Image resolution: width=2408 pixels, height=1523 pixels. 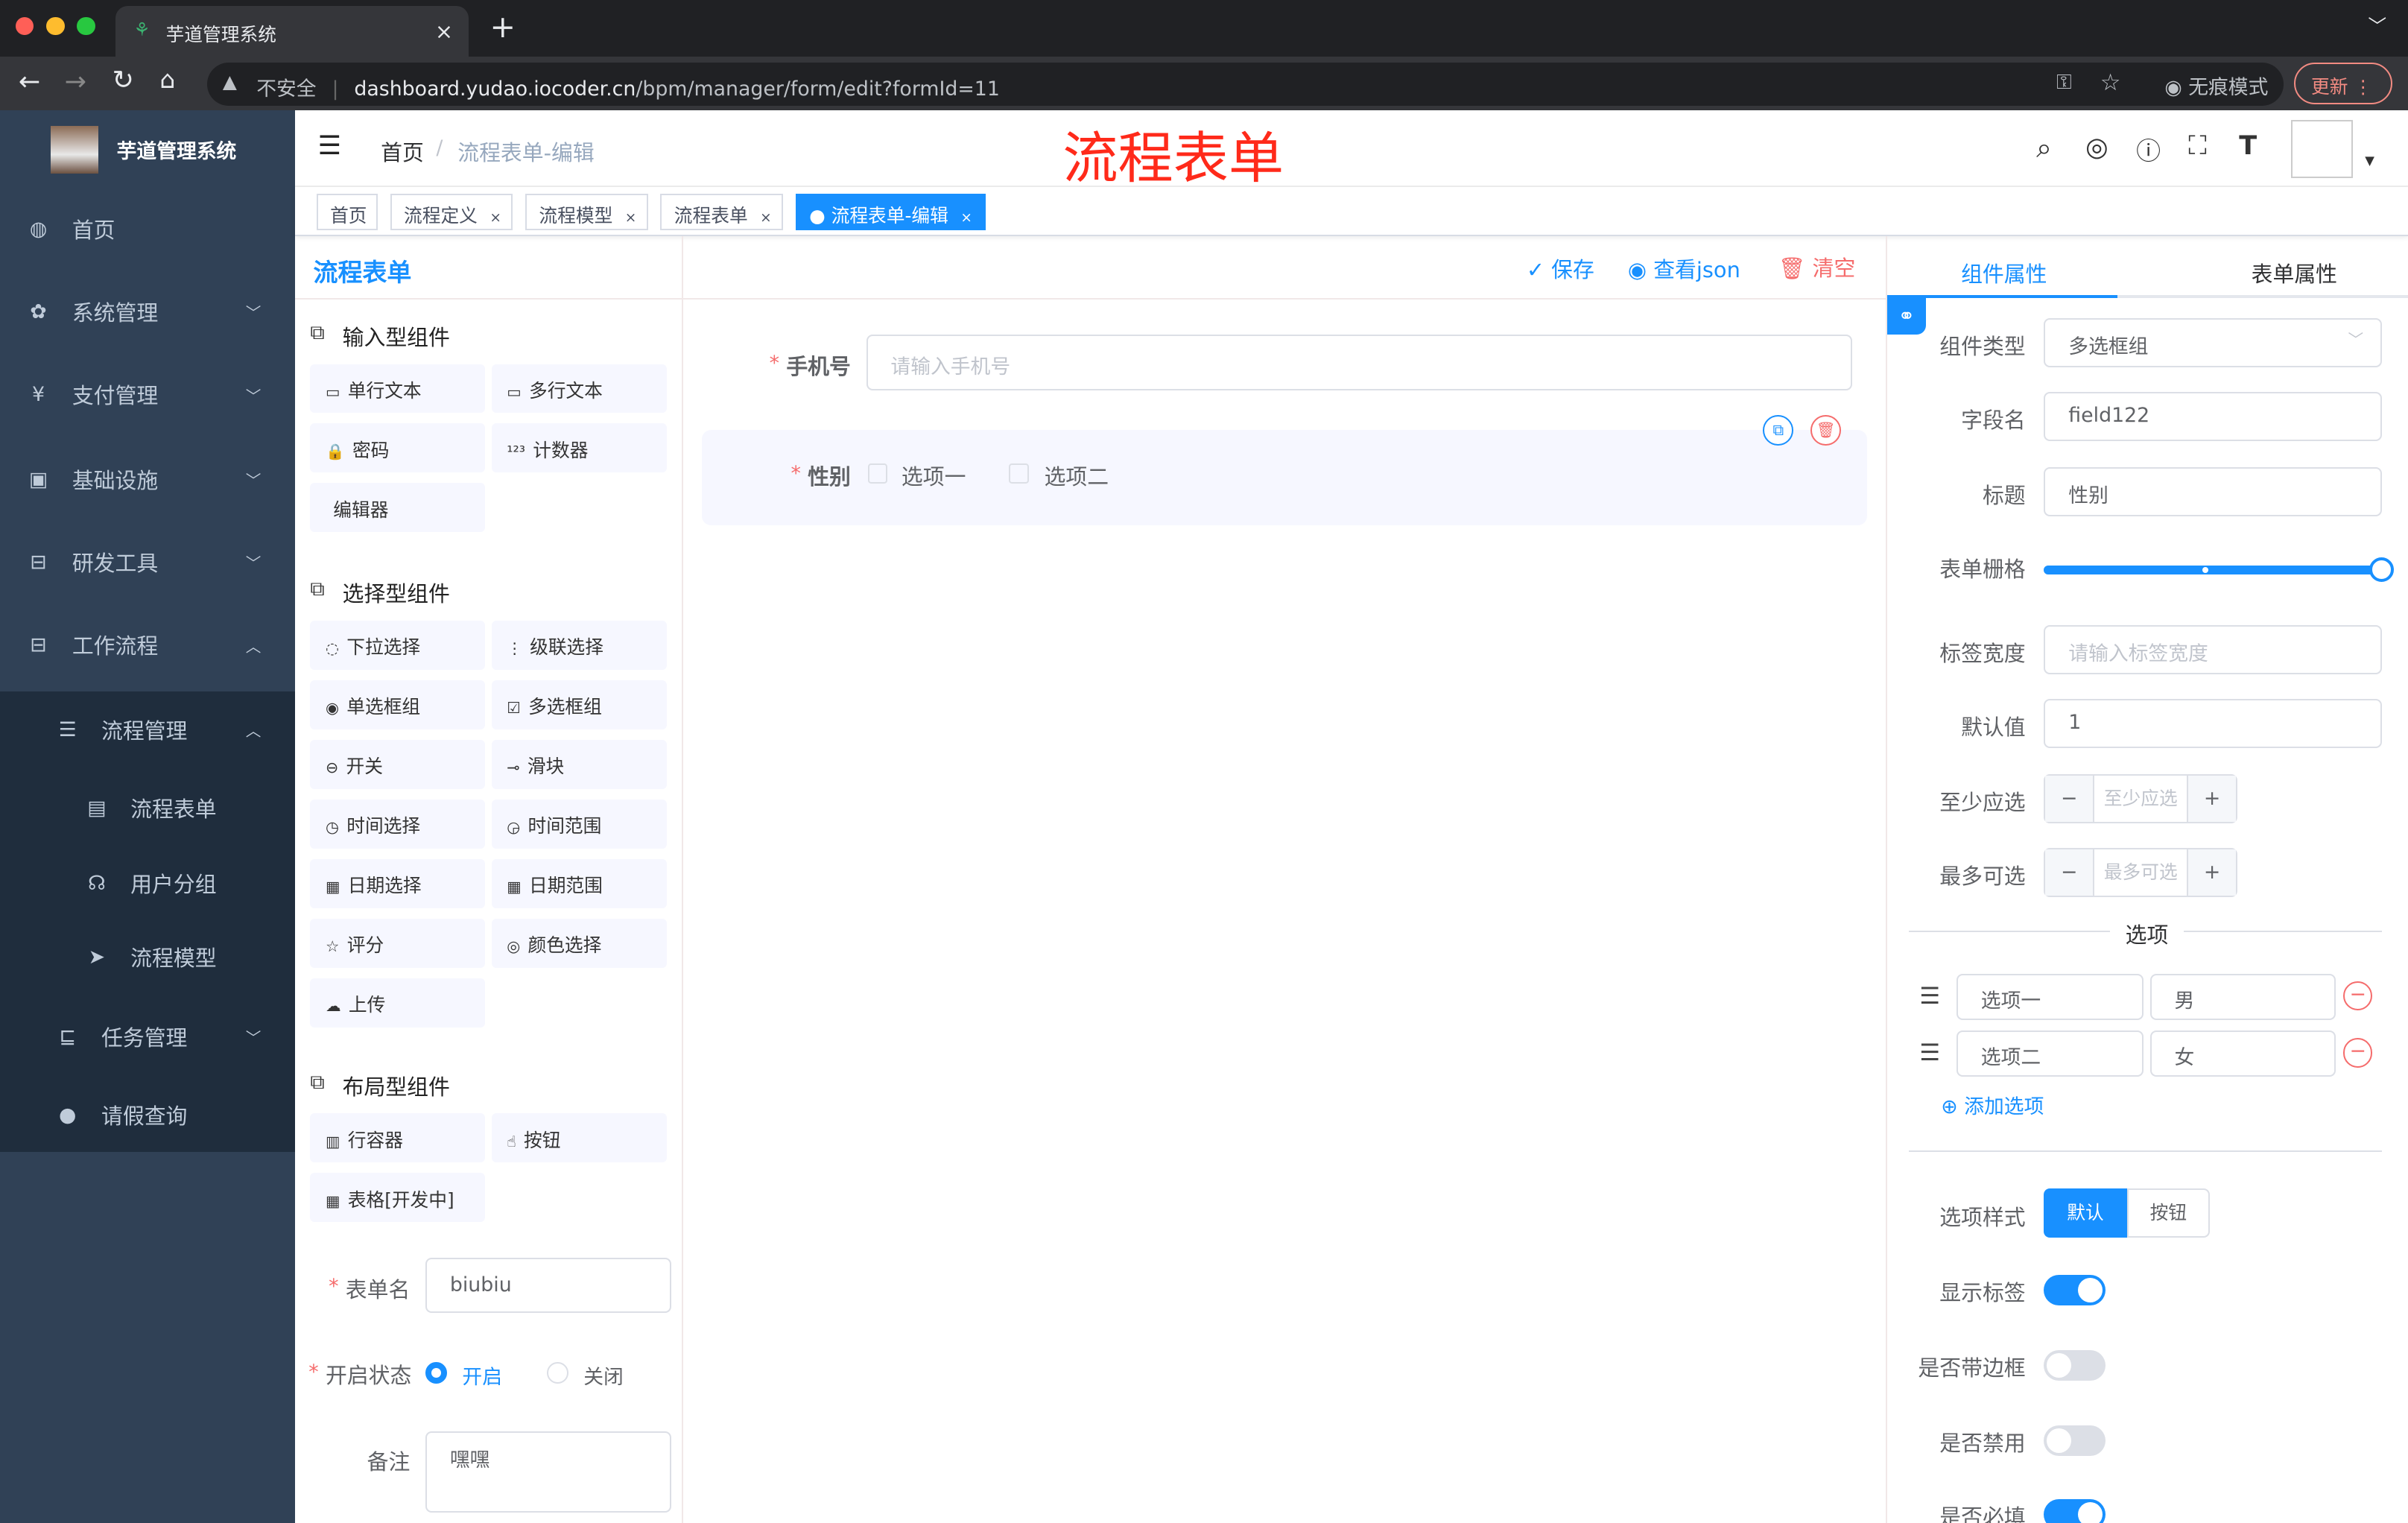 I want to click on chevron-down-icon: ﹀, so click(x=2356, y=338).